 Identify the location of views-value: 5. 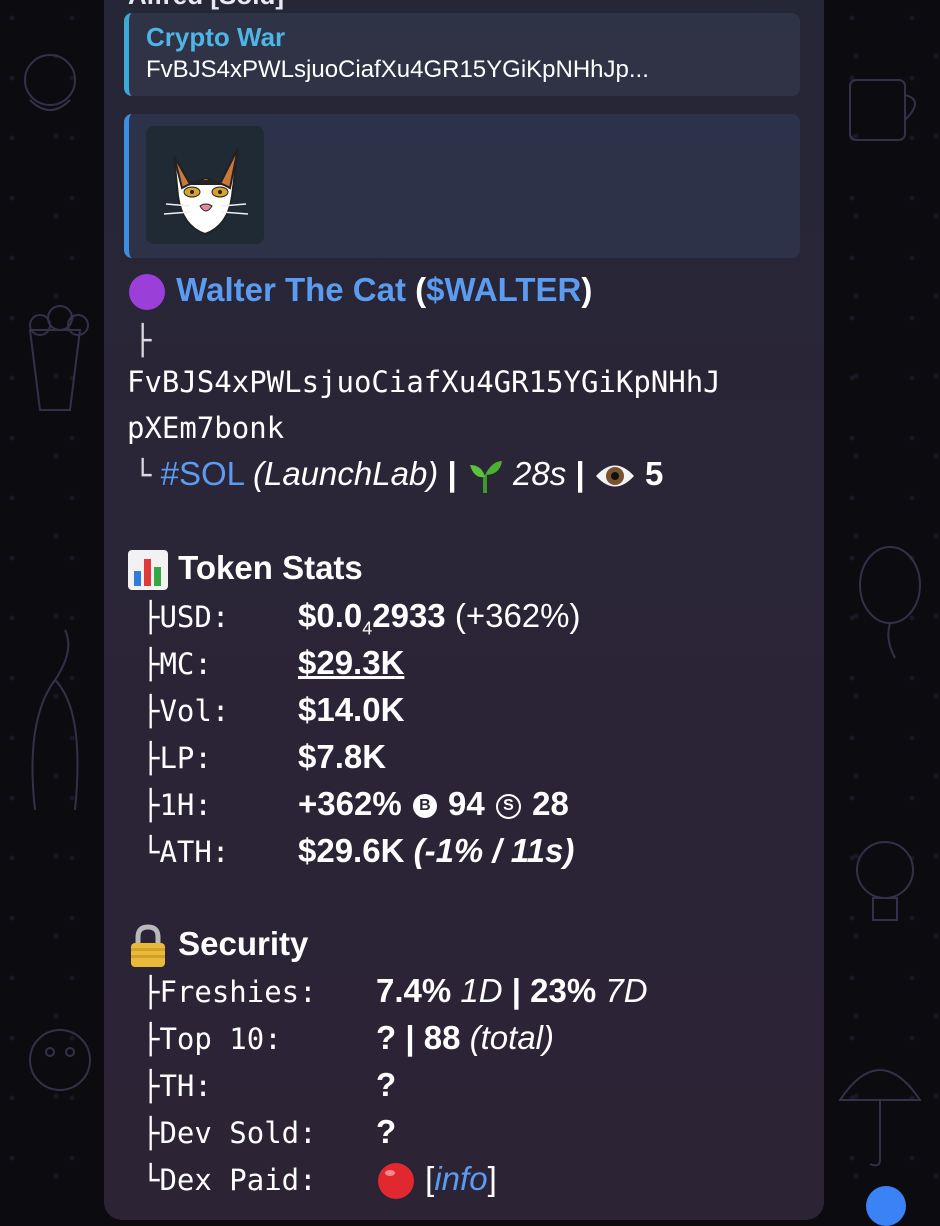
(654, 473).